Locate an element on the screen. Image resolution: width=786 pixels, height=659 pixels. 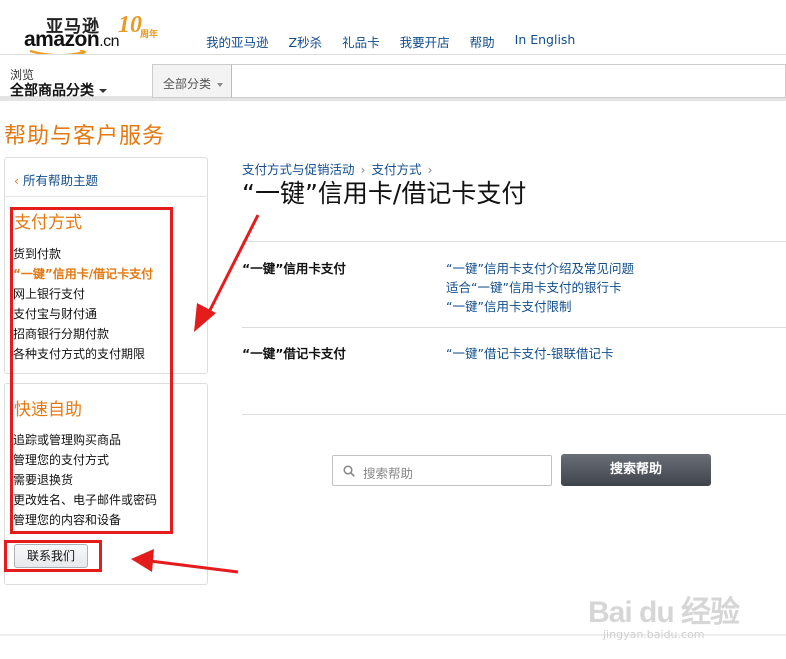
category-dropdown: 全部分类 is located at coordinates (192, 81).